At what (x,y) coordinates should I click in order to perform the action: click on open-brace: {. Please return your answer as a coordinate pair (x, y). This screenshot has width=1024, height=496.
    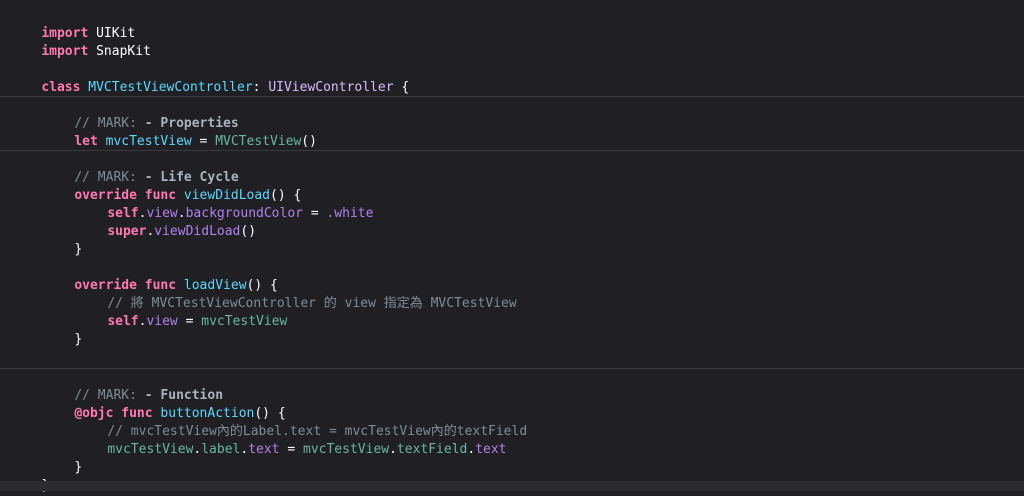
    Looking at the image, I should click on (405, 87).